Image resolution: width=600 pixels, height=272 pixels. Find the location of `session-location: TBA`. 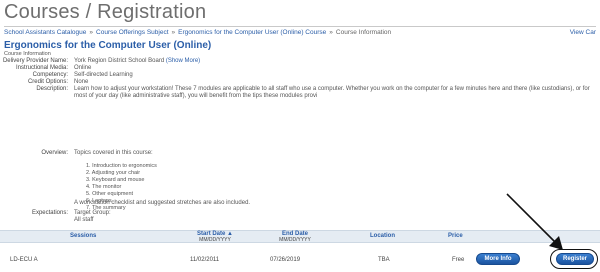

session-location: TBA is located at coordinates (384, 260).